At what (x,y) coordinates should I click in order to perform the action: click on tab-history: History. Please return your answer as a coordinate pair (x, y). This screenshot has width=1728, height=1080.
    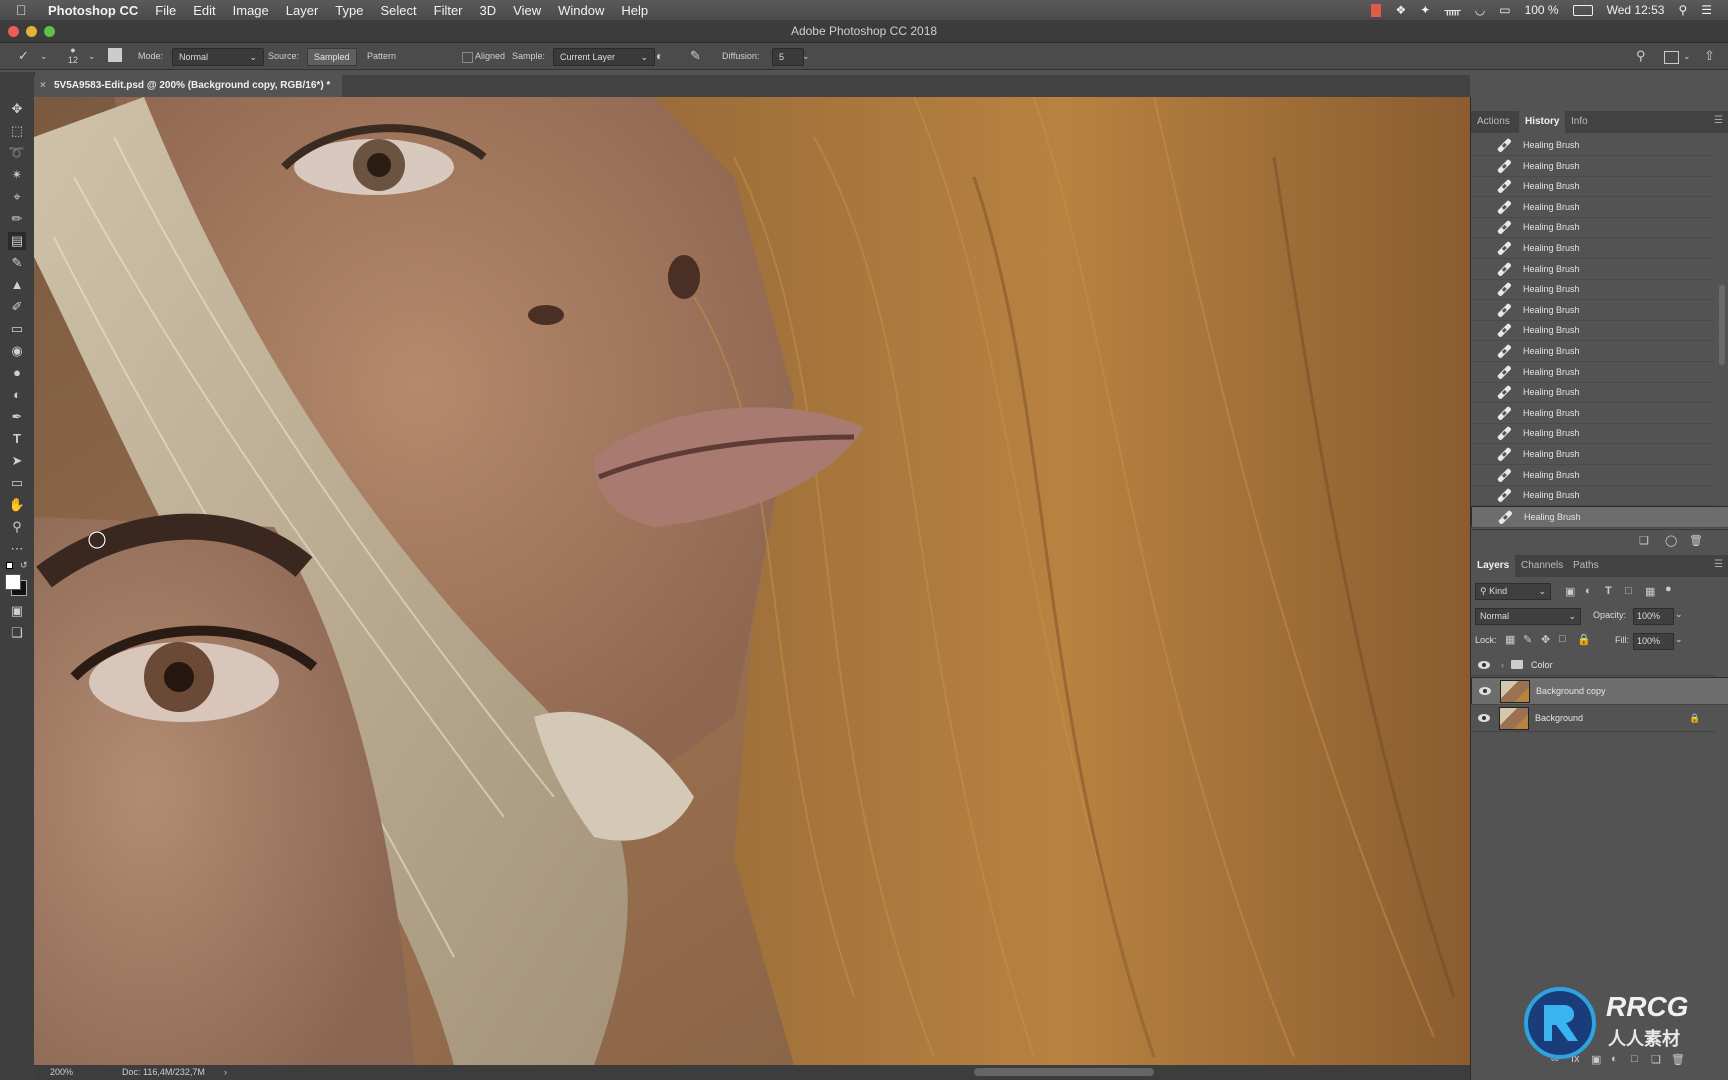
    Looking at the image, I should click on (1542, 122).